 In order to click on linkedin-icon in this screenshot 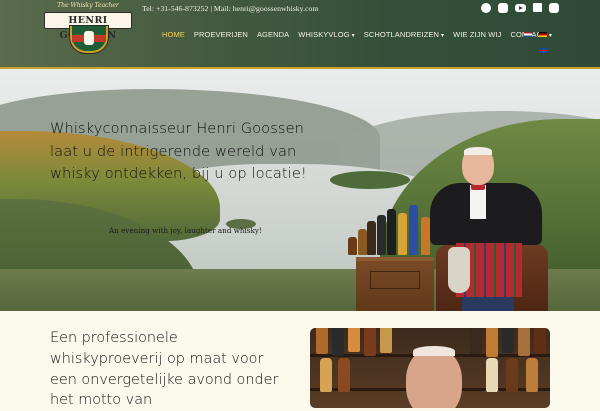, I will do `click(537, 7)`.